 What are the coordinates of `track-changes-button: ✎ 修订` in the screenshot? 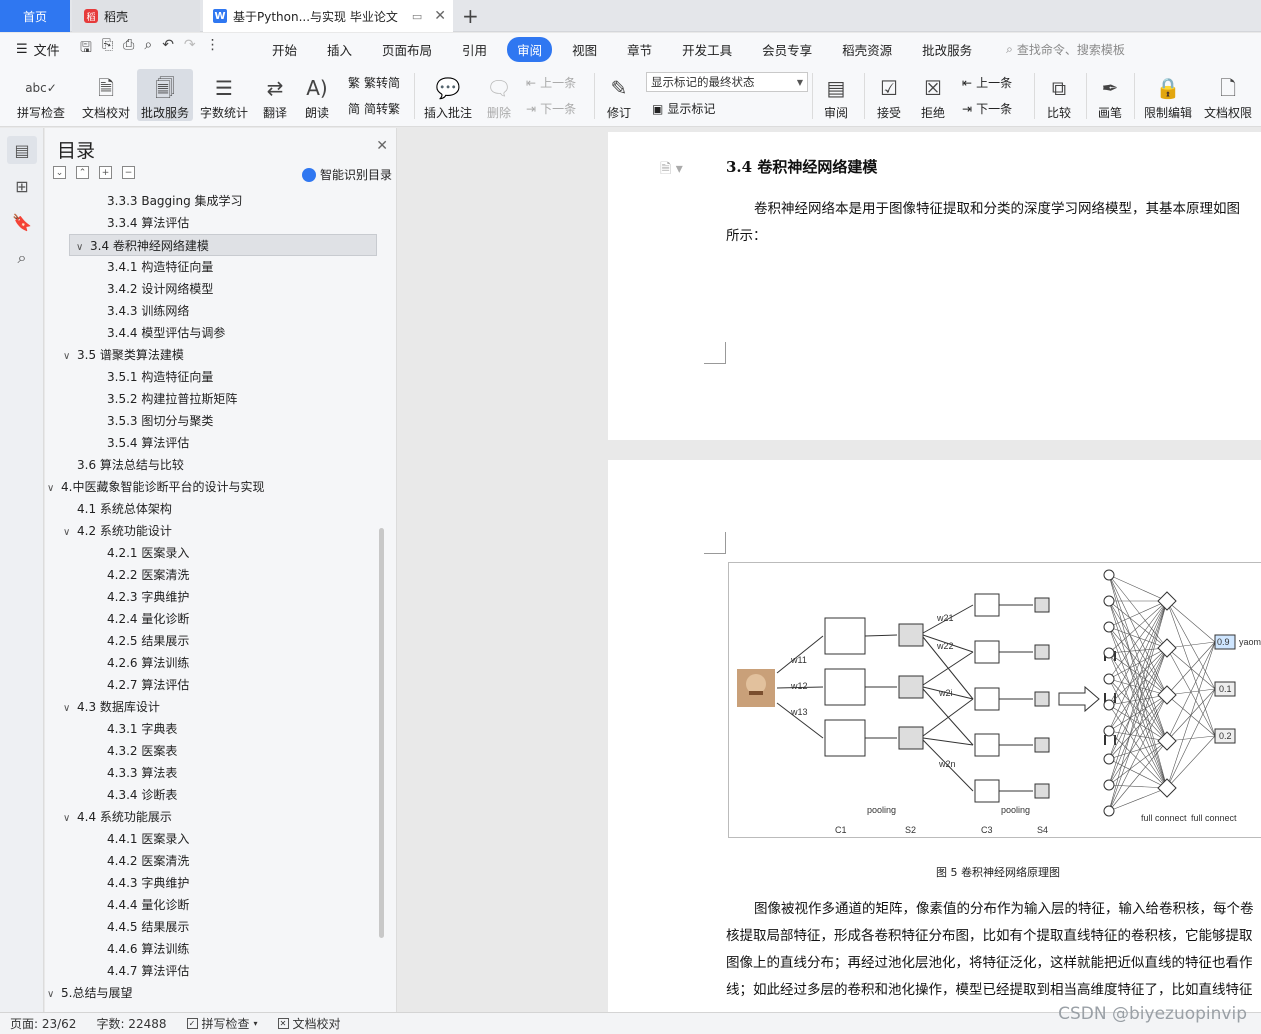 It's located at (619, 95).